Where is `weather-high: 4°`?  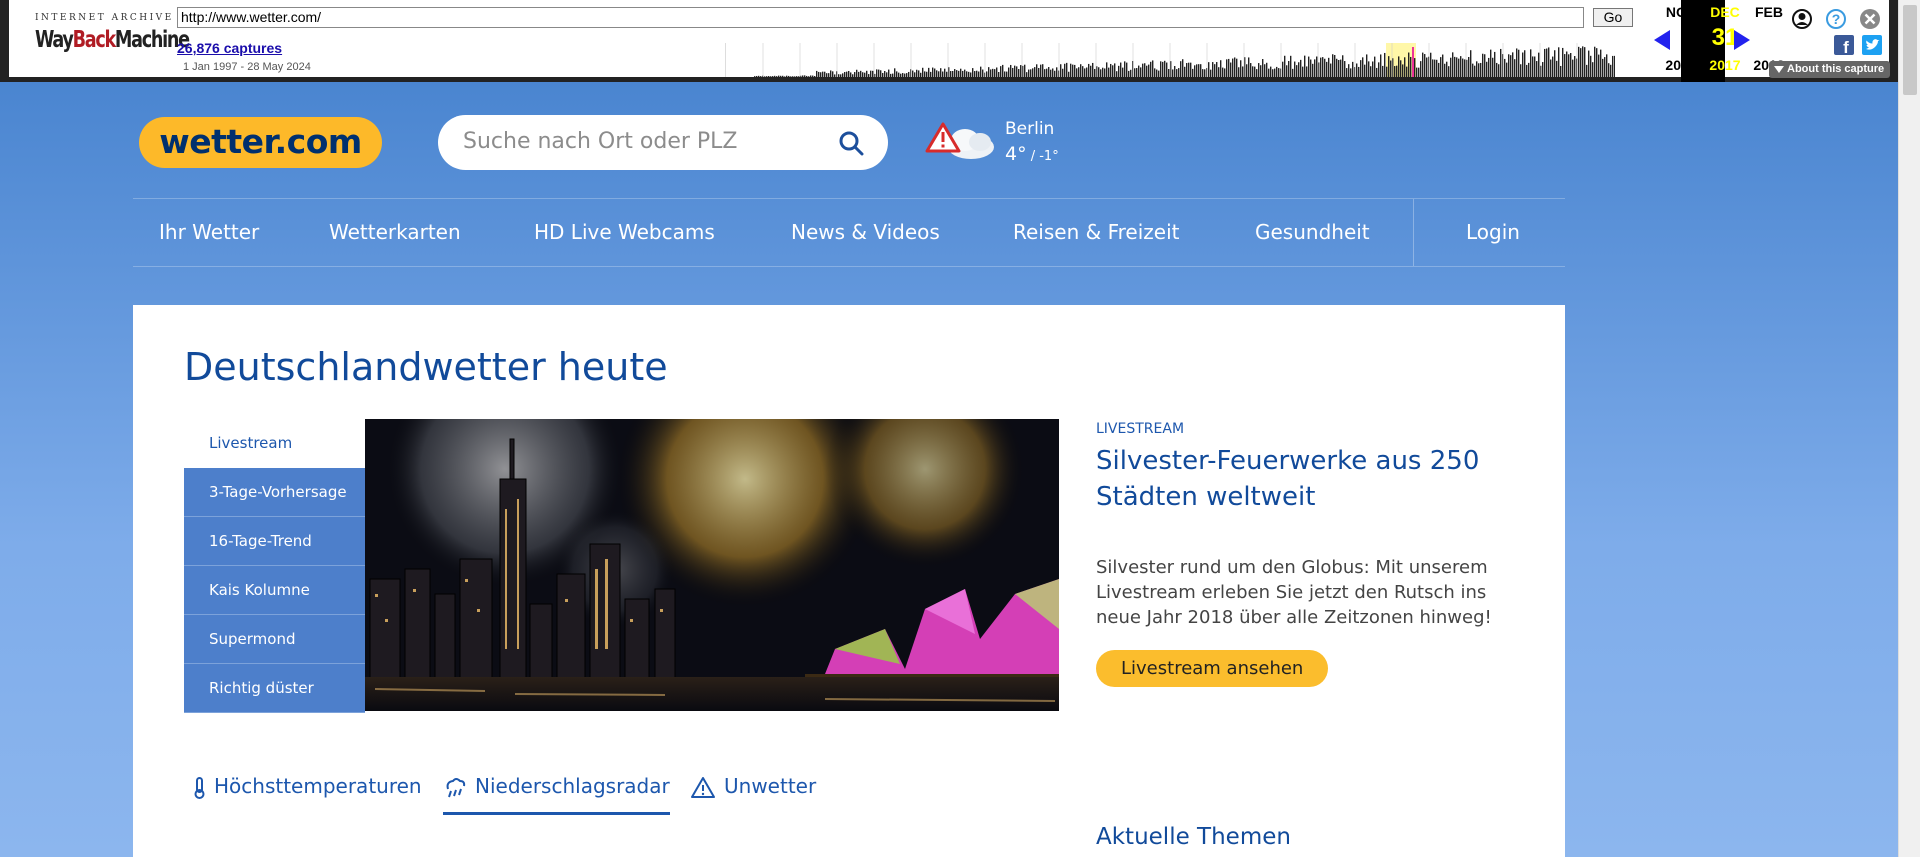
weather-high: 4° is located at coordinates (1016, 154).